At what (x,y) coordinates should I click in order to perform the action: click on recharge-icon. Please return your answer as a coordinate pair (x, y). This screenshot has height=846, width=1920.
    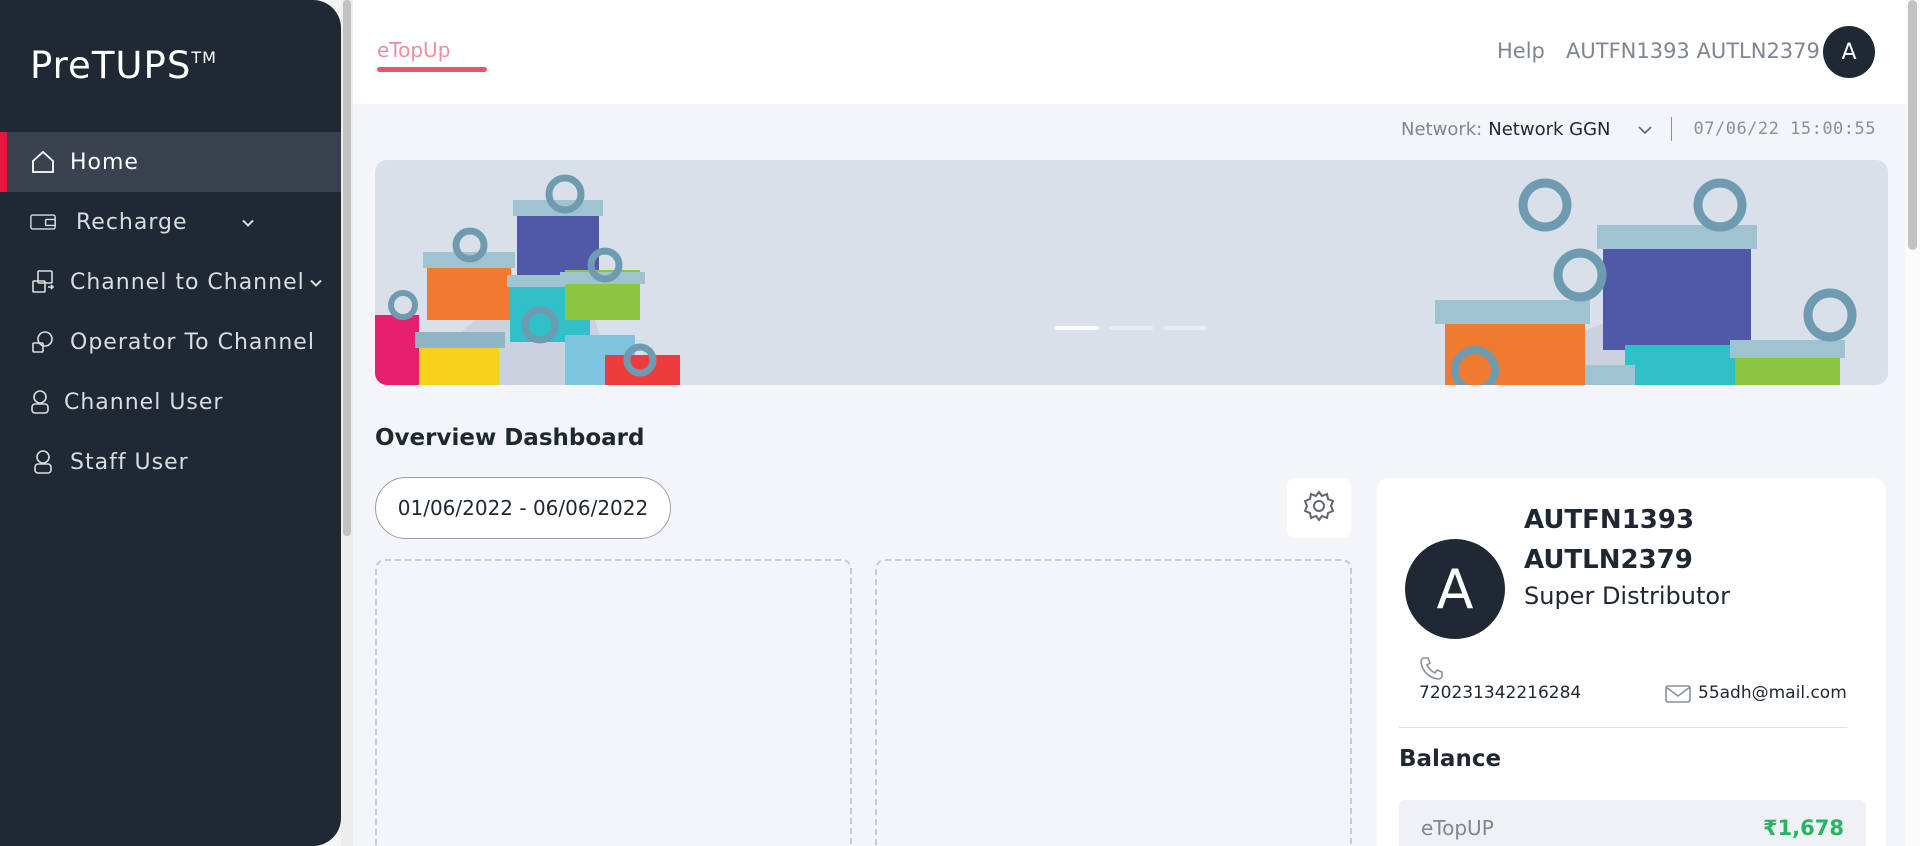
    Looking at the image, I should click on (43, 222).